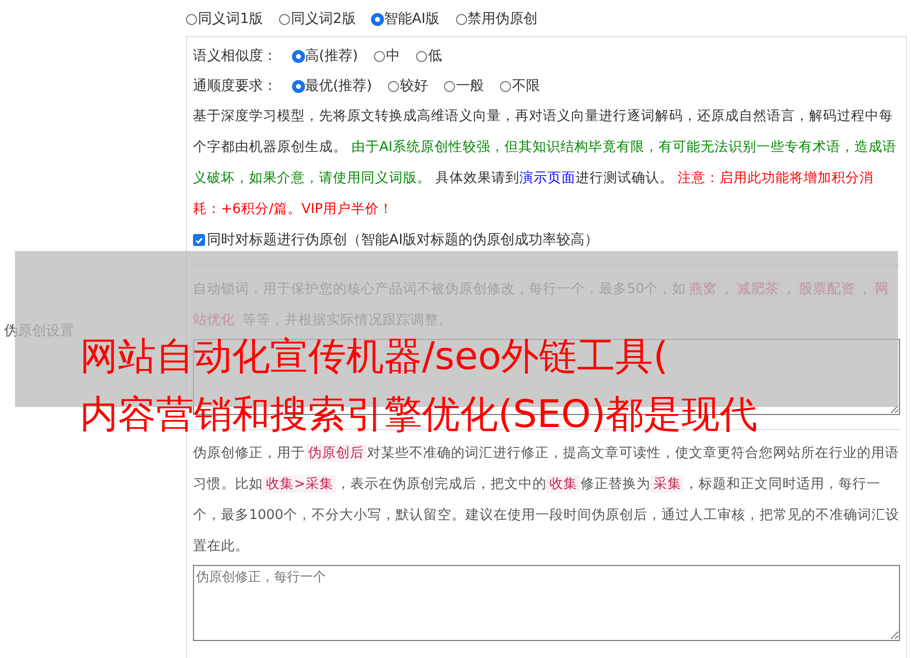  Describe the element at coordinates (332, 86) in the screenshot. I see `fluency-radio: 最优(推荐)` at that location.